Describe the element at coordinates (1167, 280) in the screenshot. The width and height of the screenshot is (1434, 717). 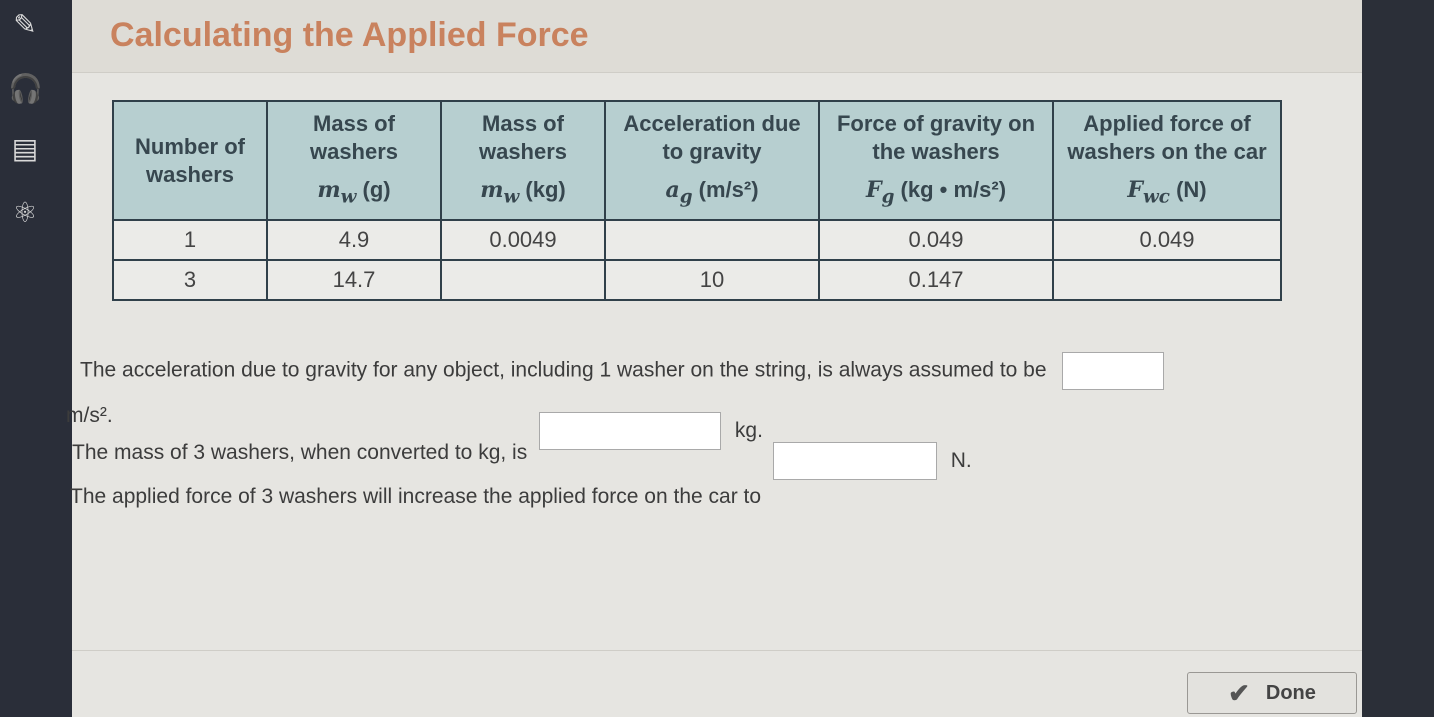
I see `cell-applied-force` at that location.